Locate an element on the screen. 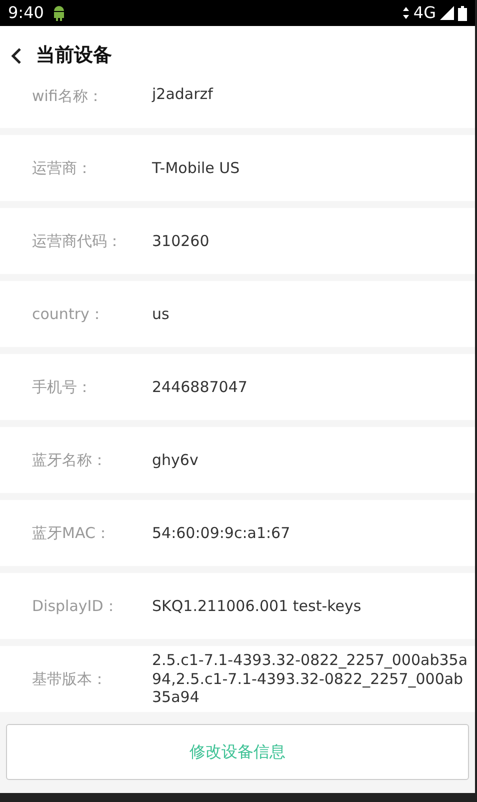 The image size is (477, 802). field-value: 2.5.c1-7.1-4393.32-0822_2257_000ab35a94,2.5.c1-7.1-4393.32-0822_2257_000ab35a94 is located at coordinates (310, 679).